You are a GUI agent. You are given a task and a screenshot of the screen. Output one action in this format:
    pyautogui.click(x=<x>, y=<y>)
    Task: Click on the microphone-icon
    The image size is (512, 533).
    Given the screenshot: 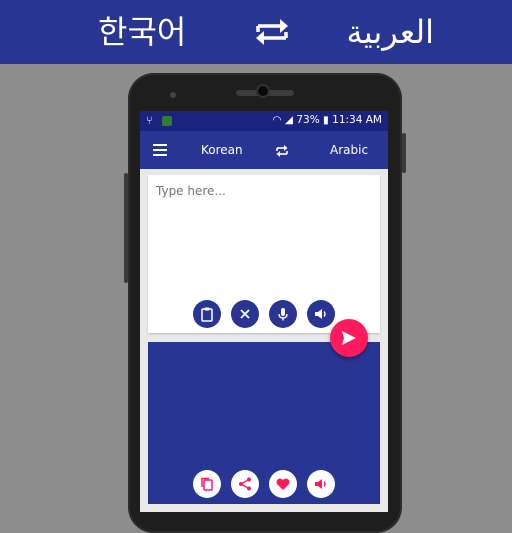 What is the action you would take?
    pyautogui.click(x=283, y=314)
    